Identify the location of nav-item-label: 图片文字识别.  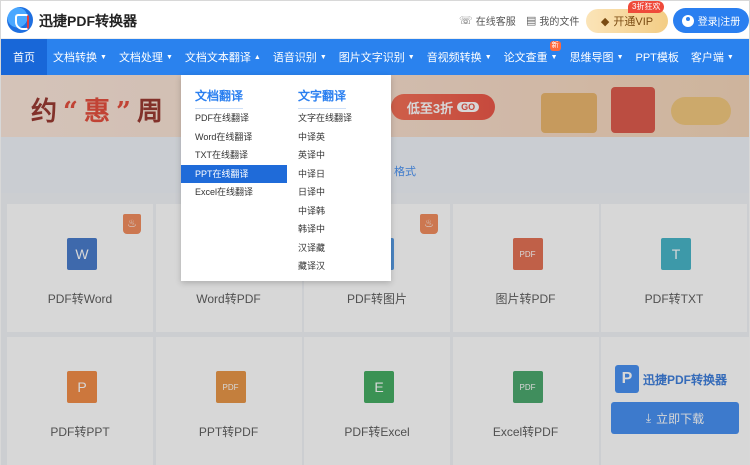
(371, 58).